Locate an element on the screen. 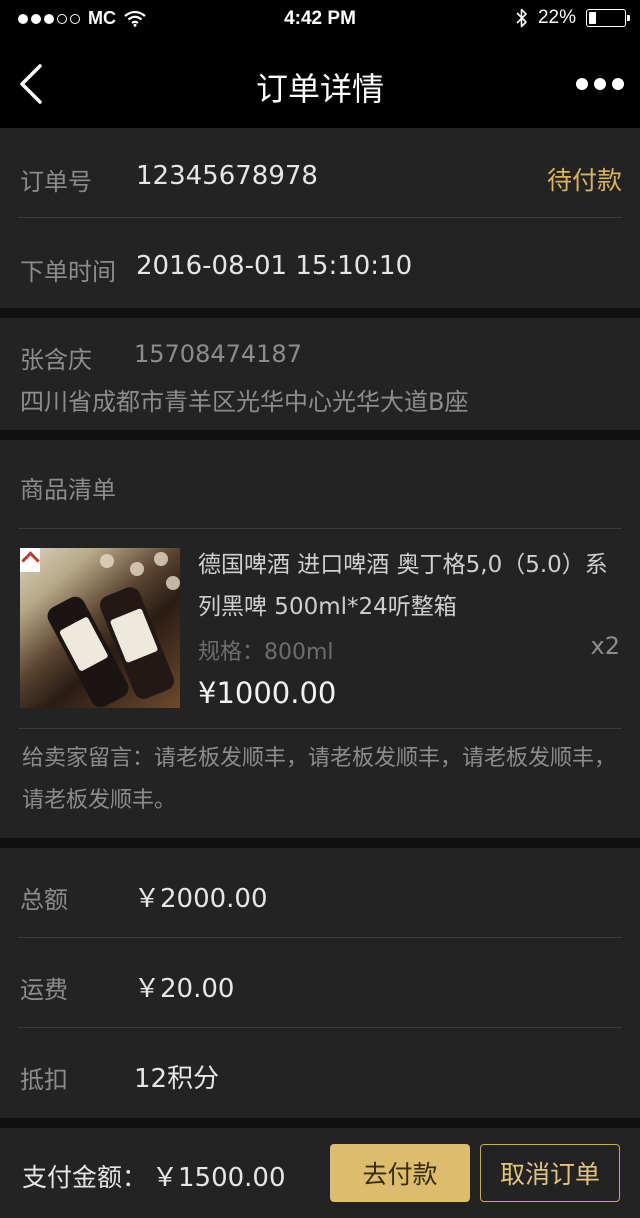 This screenshot has width=640, height=1218. deduction-amount: 12积分 is located at coordinates (177, 1079).